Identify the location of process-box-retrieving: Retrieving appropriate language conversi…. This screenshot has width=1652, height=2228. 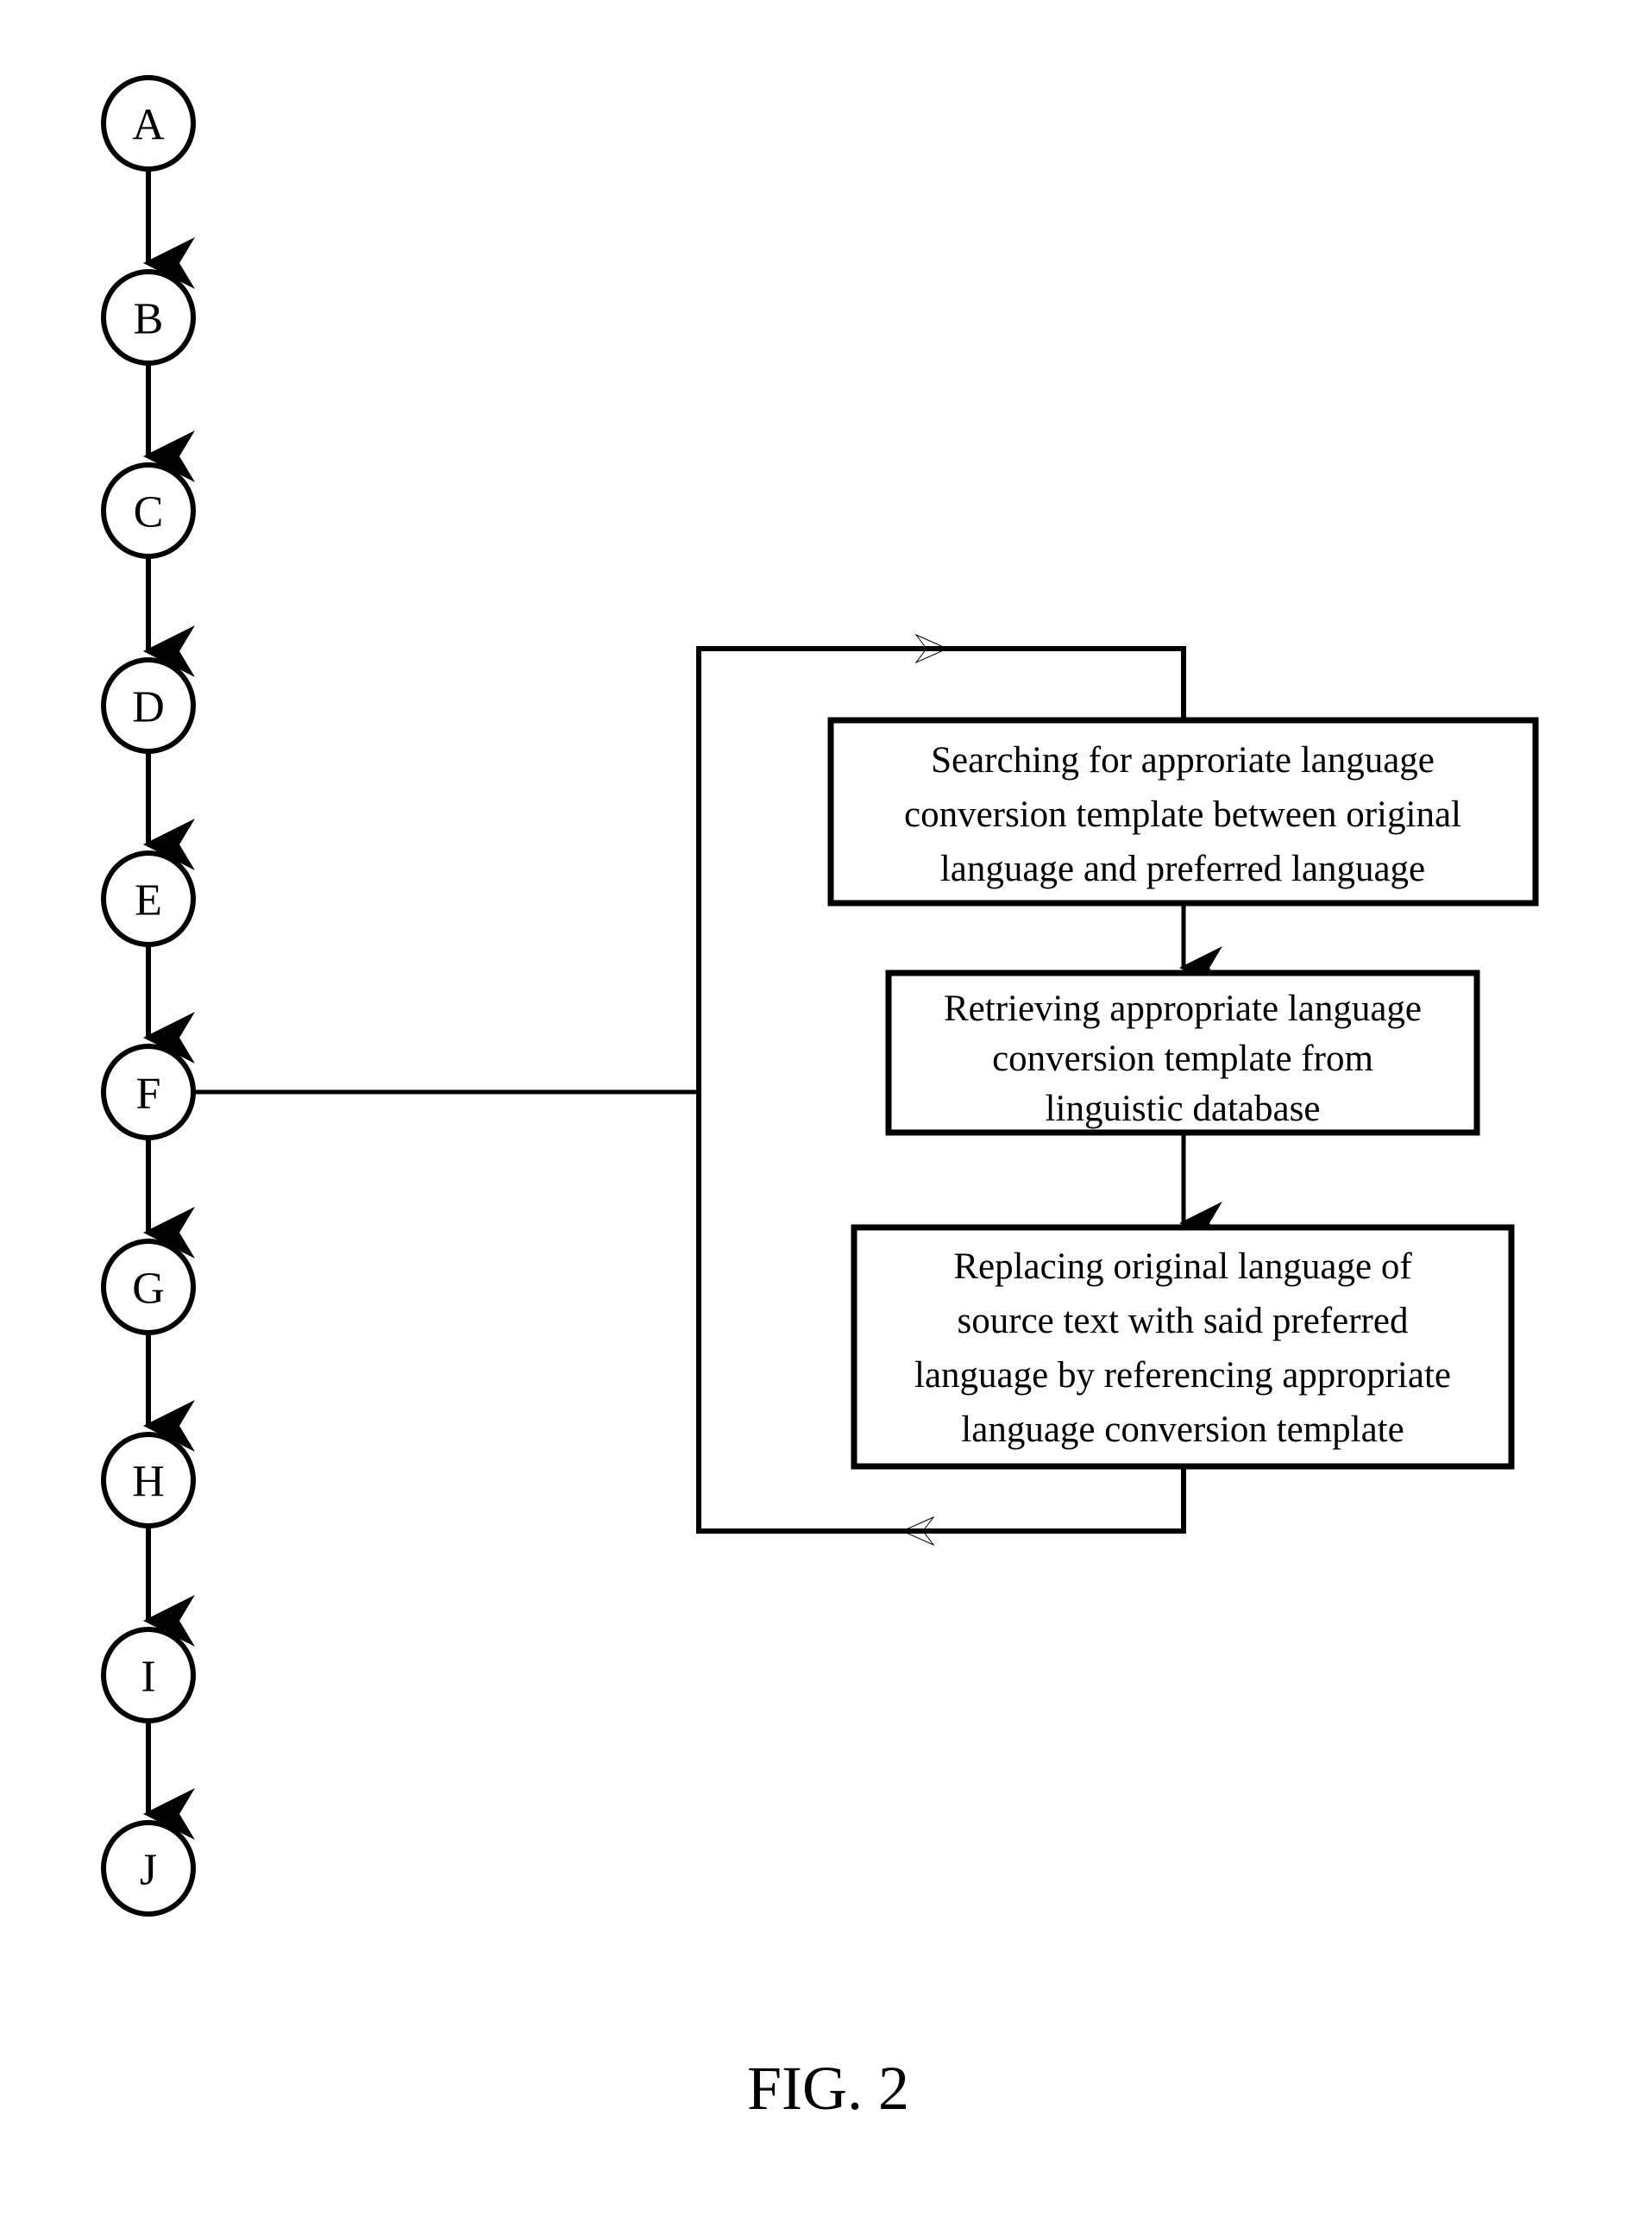
(1183, 1053).